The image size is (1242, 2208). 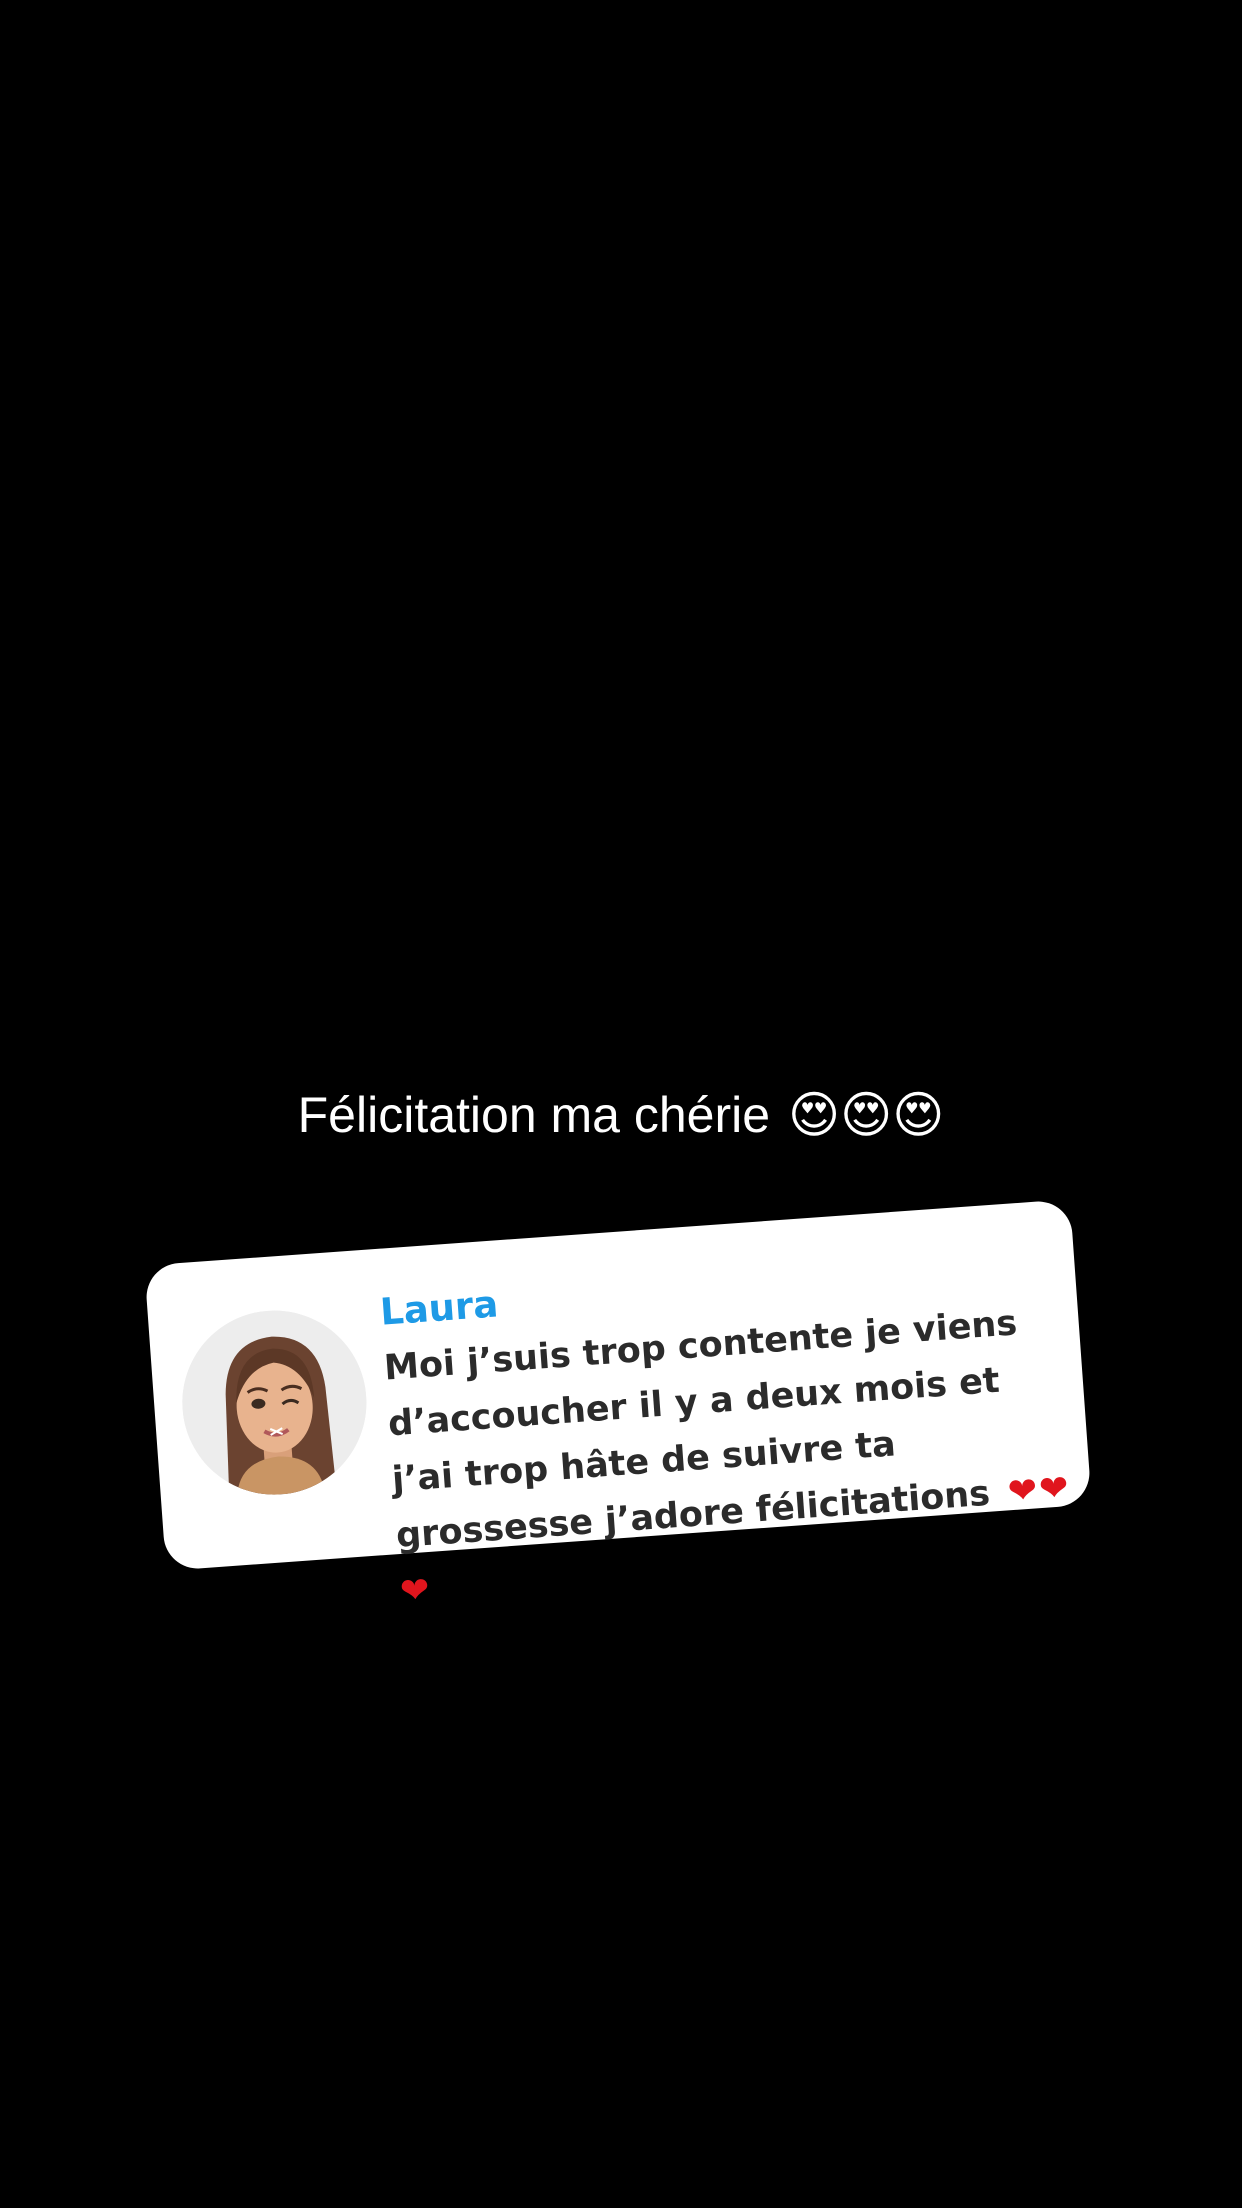 I want to click on reply-username: Laura, so click(x=439, y=1308).